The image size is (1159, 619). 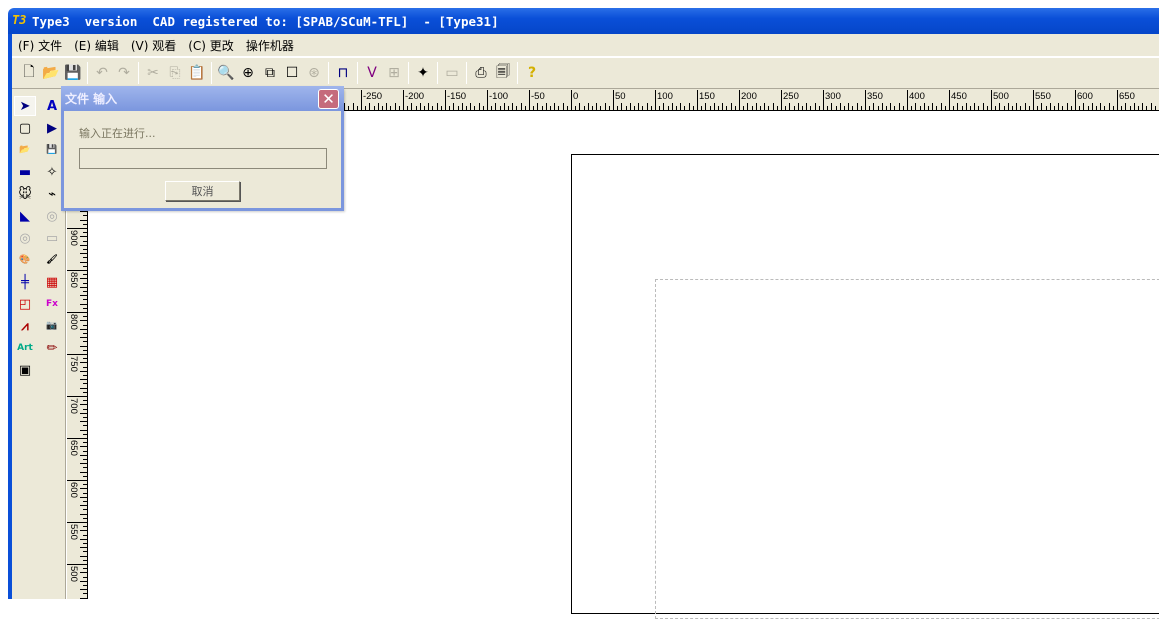 I want to click on copy-icon: ⎘, so click(x=175, y=73).